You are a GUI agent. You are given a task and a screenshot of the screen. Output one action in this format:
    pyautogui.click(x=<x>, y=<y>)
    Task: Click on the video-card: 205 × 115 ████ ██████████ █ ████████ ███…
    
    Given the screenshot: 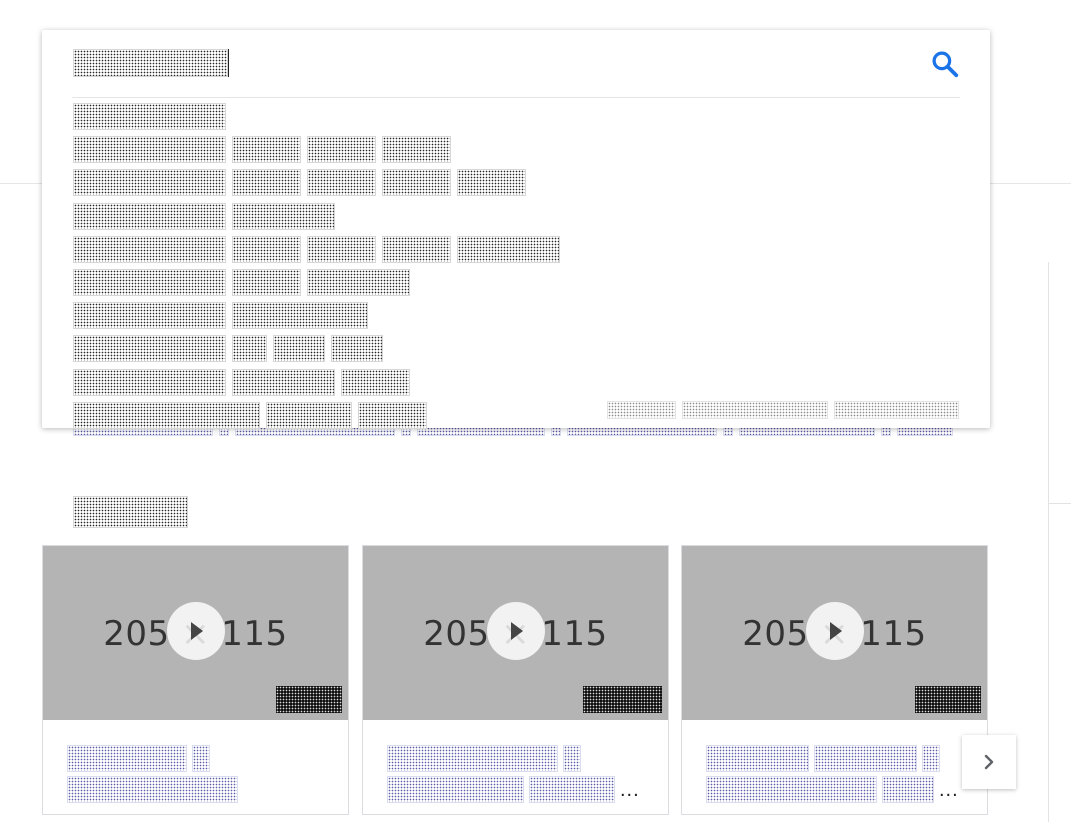 What is the action you would take?
    pyautogui.click(x=515, y=680)
    